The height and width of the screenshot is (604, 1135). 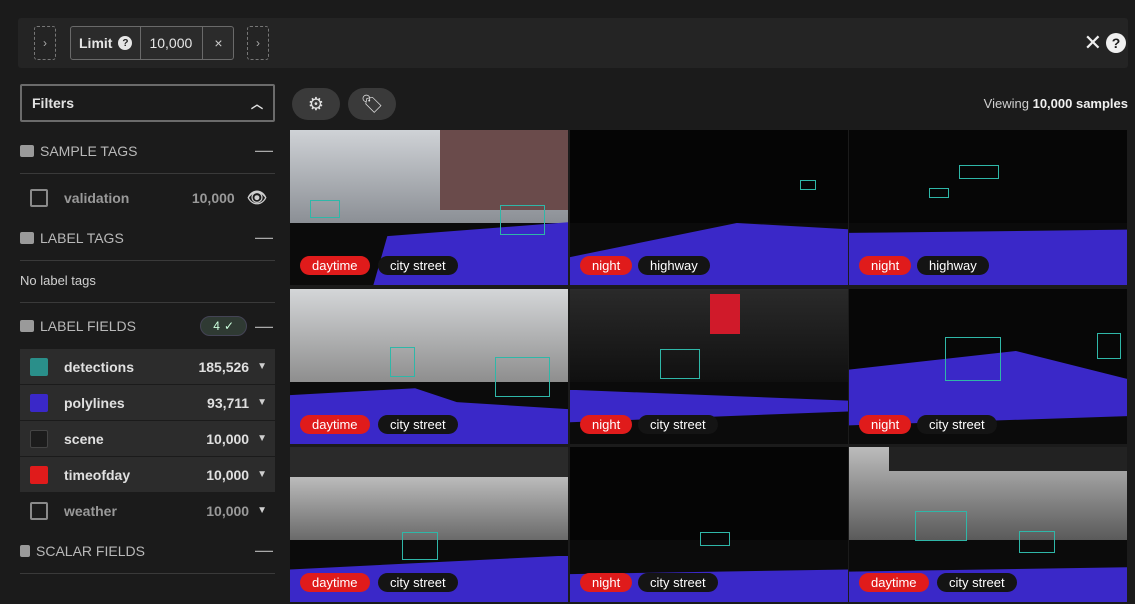 What do you see at coordinates (257, 198) in the screenshot?
I see `eye-icon: 👁` at bounding box center [257, 198].